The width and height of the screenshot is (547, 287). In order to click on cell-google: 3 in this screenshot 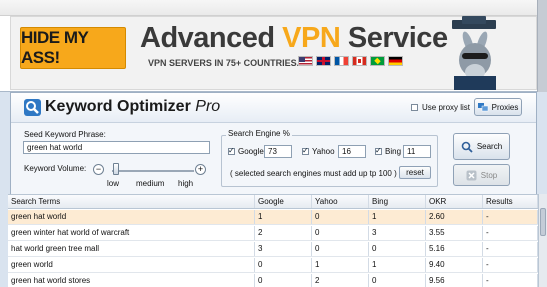, I will do `click(283, 249)`.